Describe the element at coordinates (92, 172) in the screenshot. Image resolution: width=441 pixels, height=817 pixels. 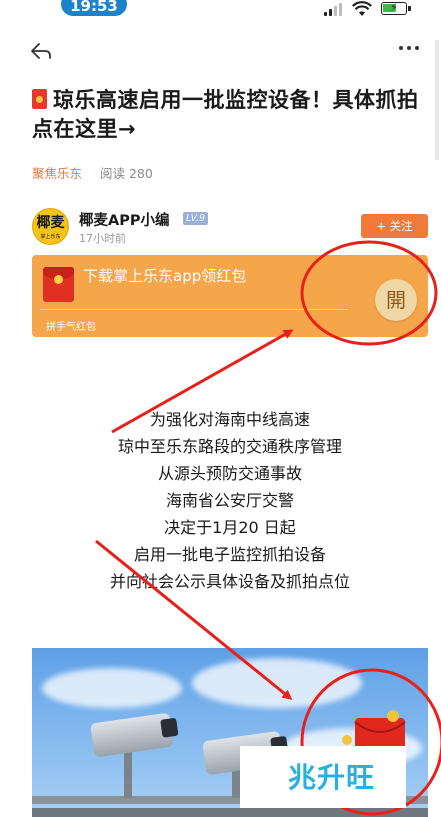
I see `article-meta: 聚焦乐东 阅读 280` at that location.